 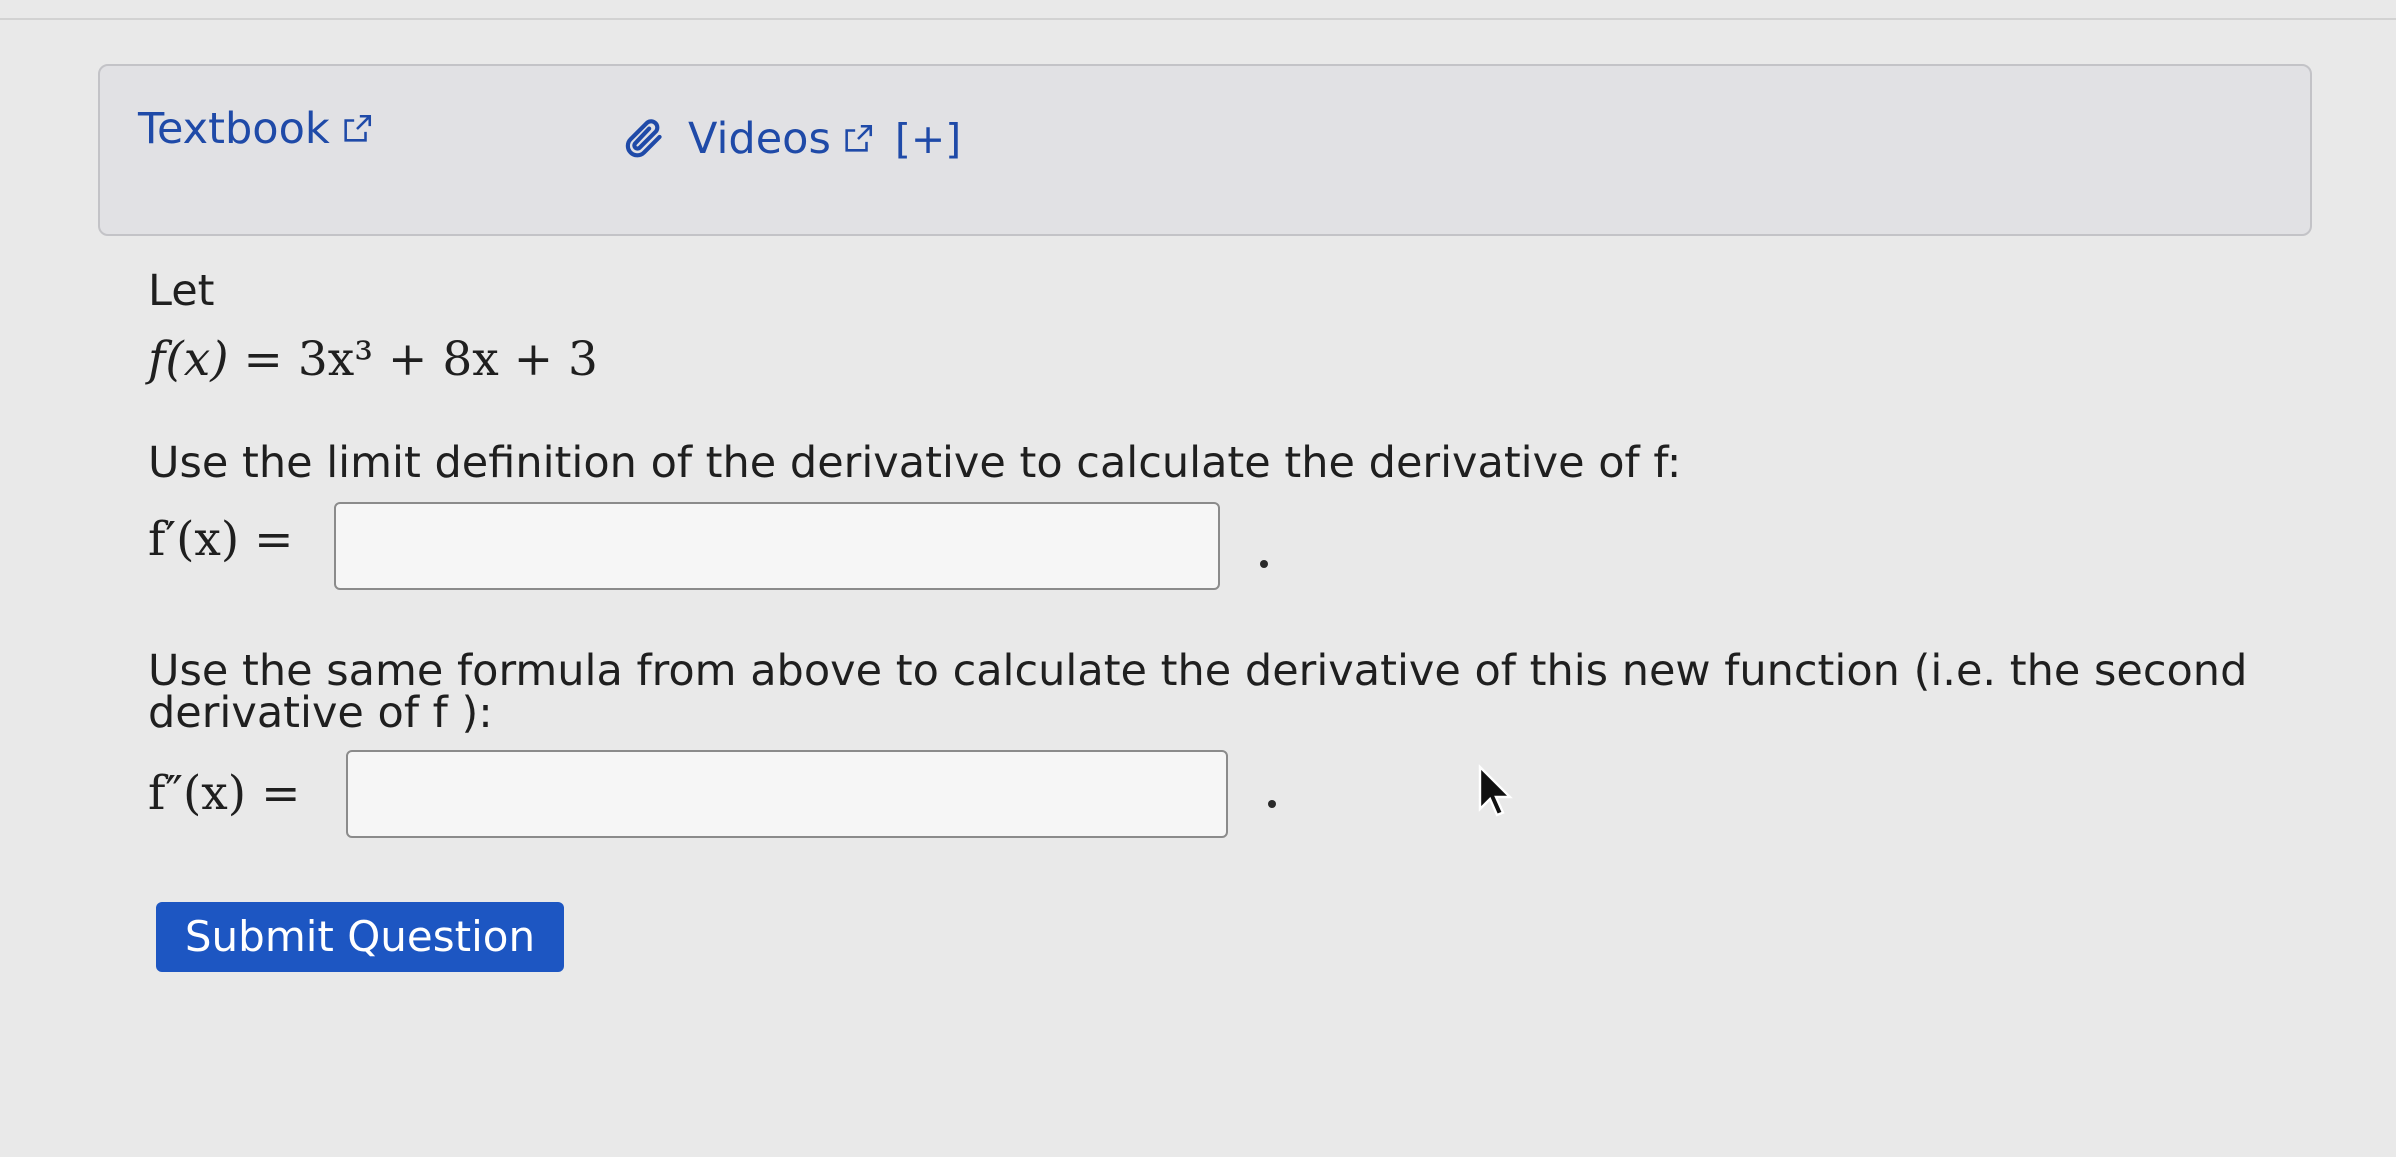 I want to click on textbook-label: Textbook, so click(x=234, y=129).